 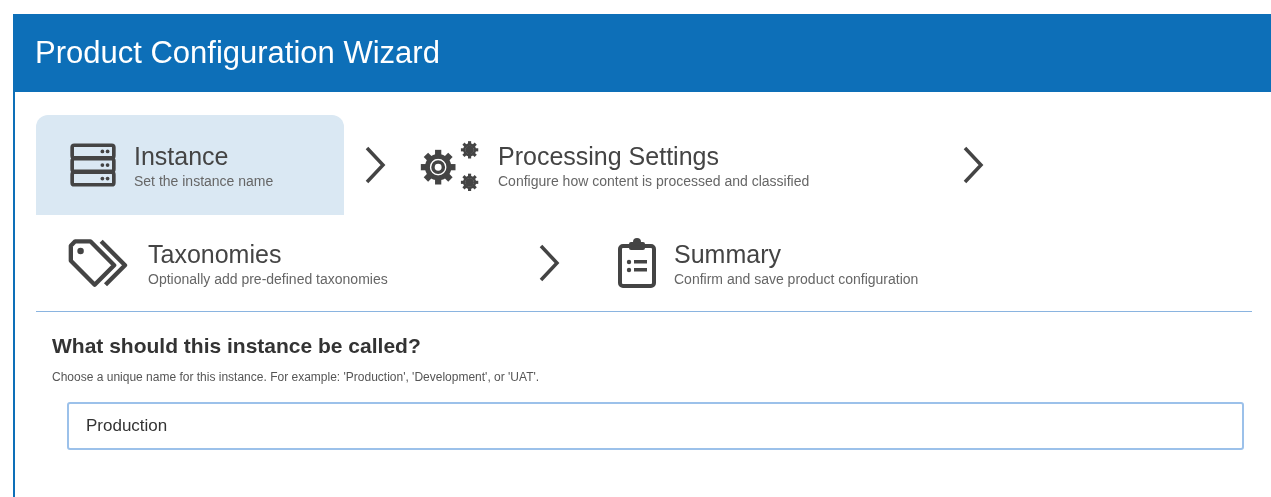 What do you see at coordinates (268, 279) in the screenshot?
I see `step-description: Optionally add pre-defined taxonomies` at bounding box center [268, 279].